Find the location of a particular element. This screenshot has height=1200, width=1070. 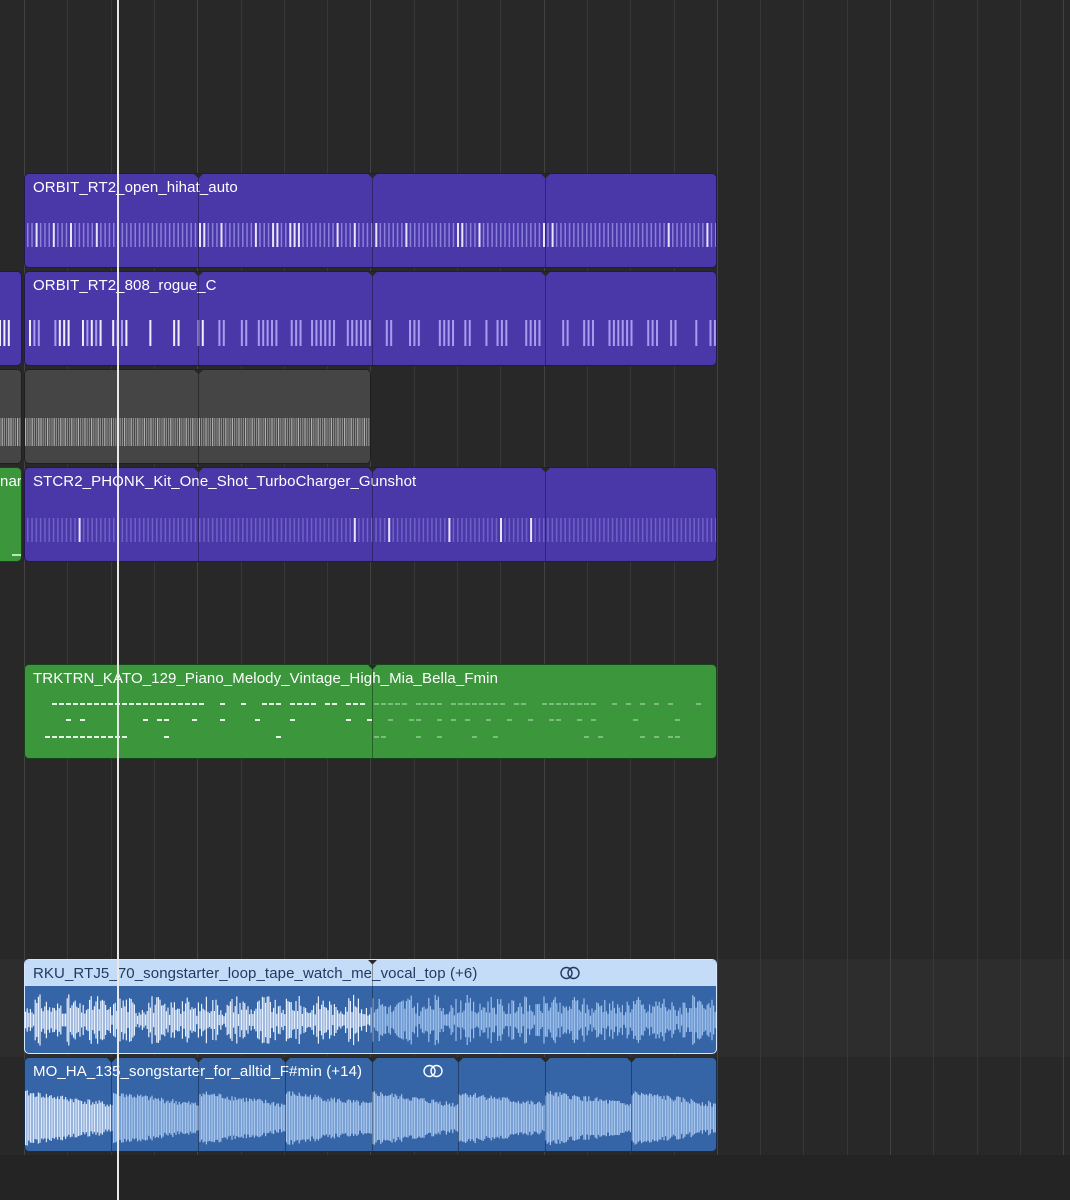

linked-rings-icon is located at coordinates (433, 1071).